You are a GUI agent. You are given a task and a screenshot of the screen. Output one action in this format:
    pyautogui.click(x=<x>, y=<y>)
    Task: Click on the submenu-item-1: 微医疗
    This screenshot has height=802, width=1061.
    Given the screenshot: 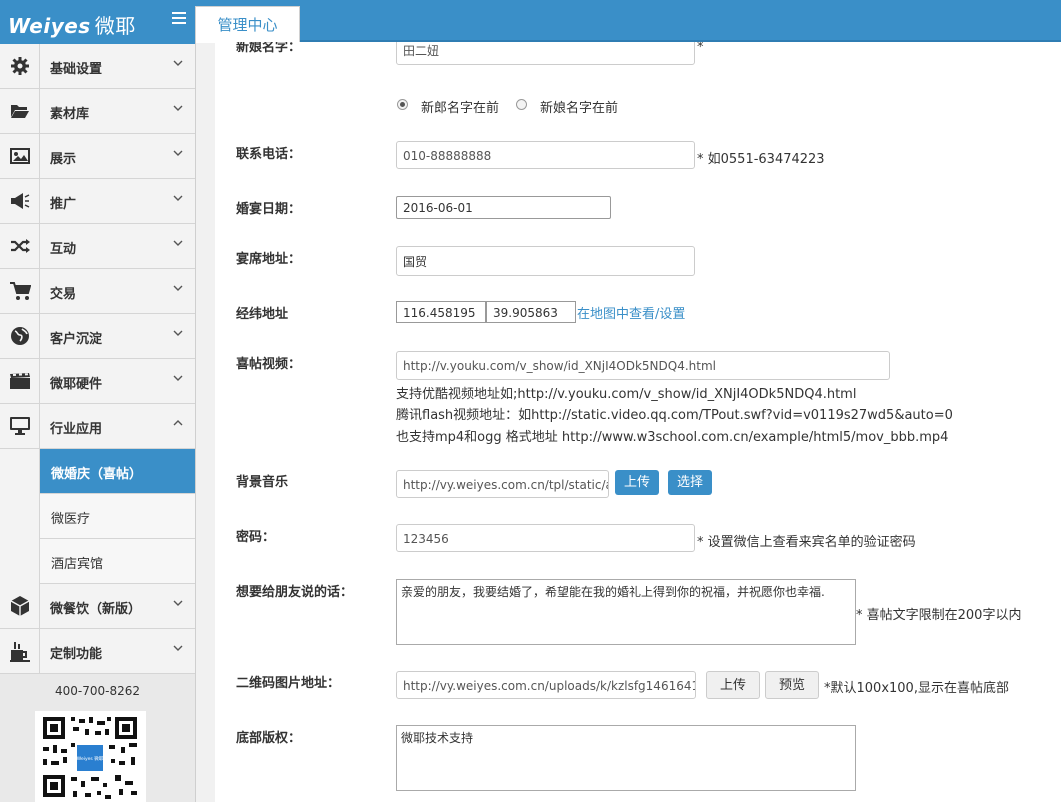 What is the action you would take?
    pyautogui.click(x=117, y=516)
    